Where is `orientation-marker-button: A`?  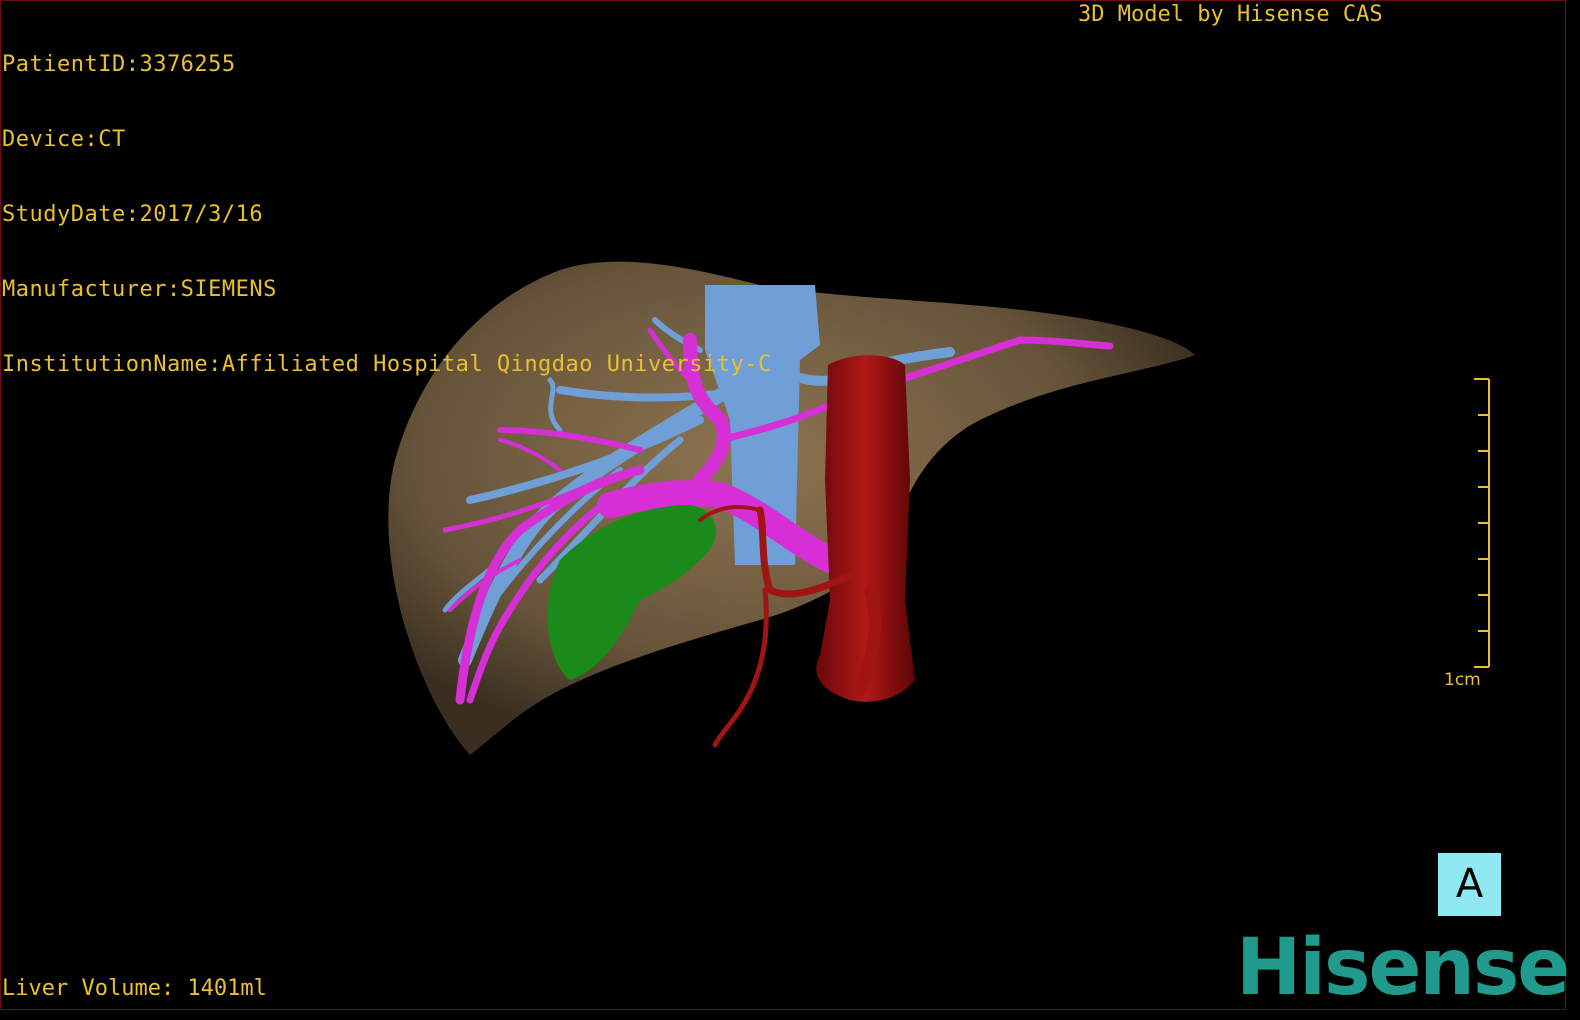 orientation-marker-button: A is located at coordinates (1469, 884).